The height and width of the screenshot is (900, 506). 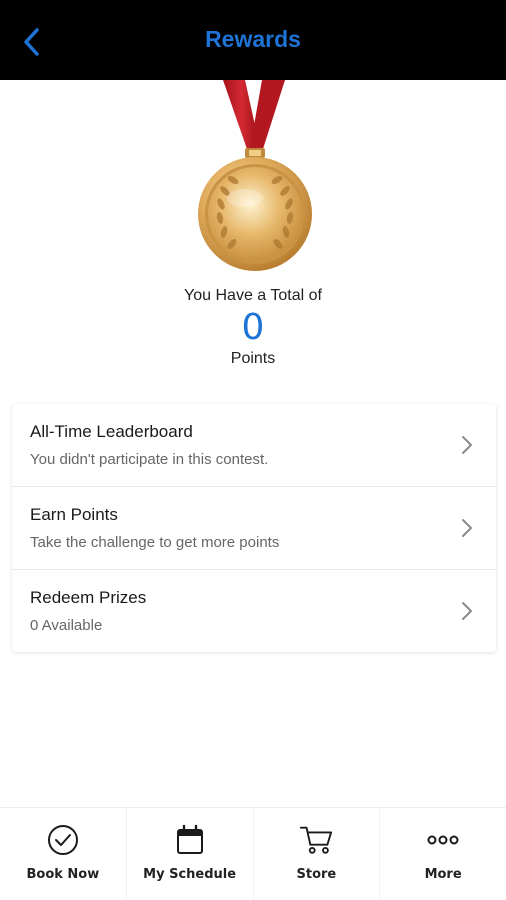 I want to click on tab-my-schedule: My Schedule, so click(x=189, y=854).